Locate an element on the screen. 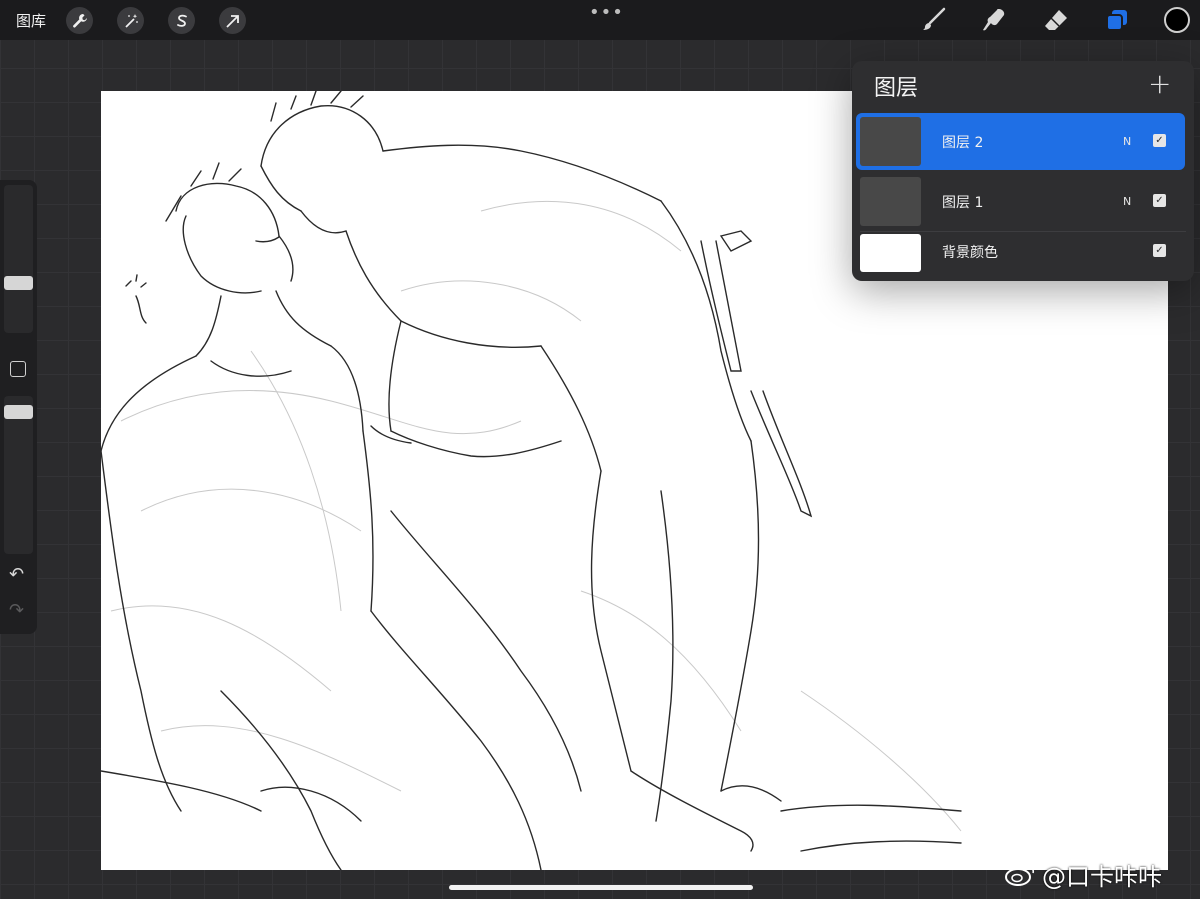 The width and height of the screenshot is (1200, 899). opacity-knob is located at coordinates (18, 412).